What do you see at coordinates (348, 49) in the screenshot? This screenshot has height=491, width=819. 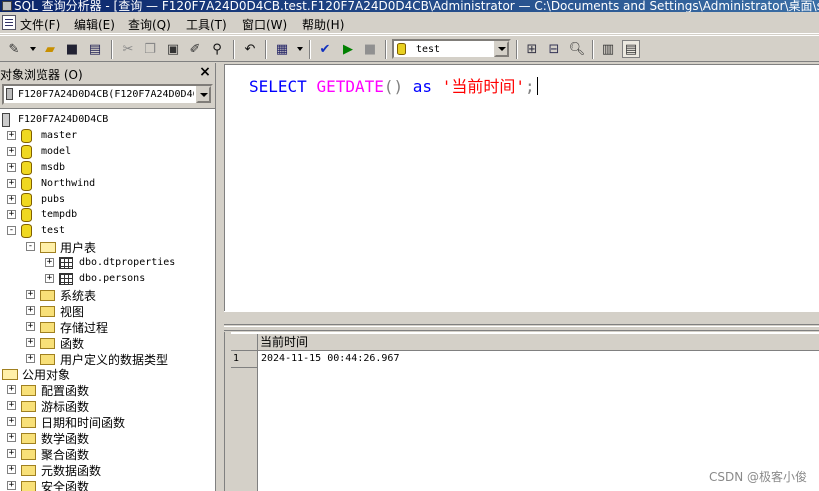 I see `execute-icon: ▶` at bounding box center [348, 49].